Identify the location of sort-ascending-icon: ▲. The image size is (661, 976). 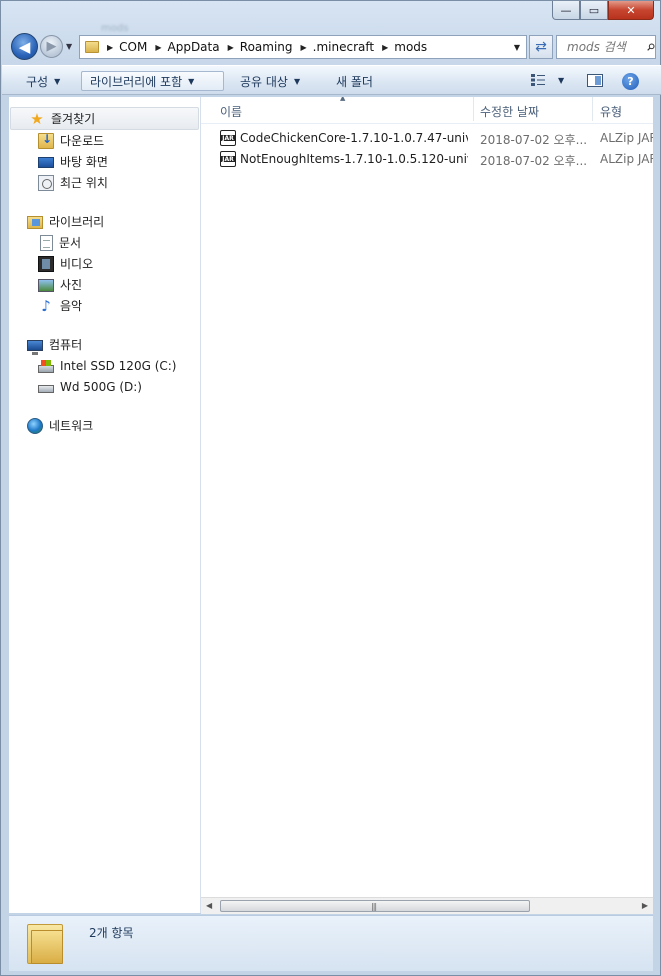
(343, 99).